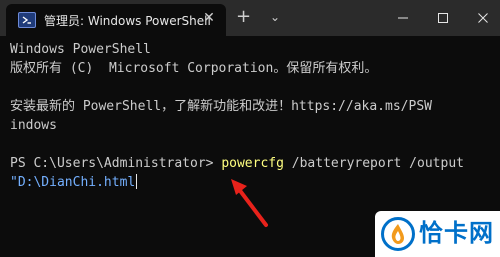 The height and width of the screenshot is (257, 500). I want to click on watermark-text: 恰卡网, so click(456, 233).